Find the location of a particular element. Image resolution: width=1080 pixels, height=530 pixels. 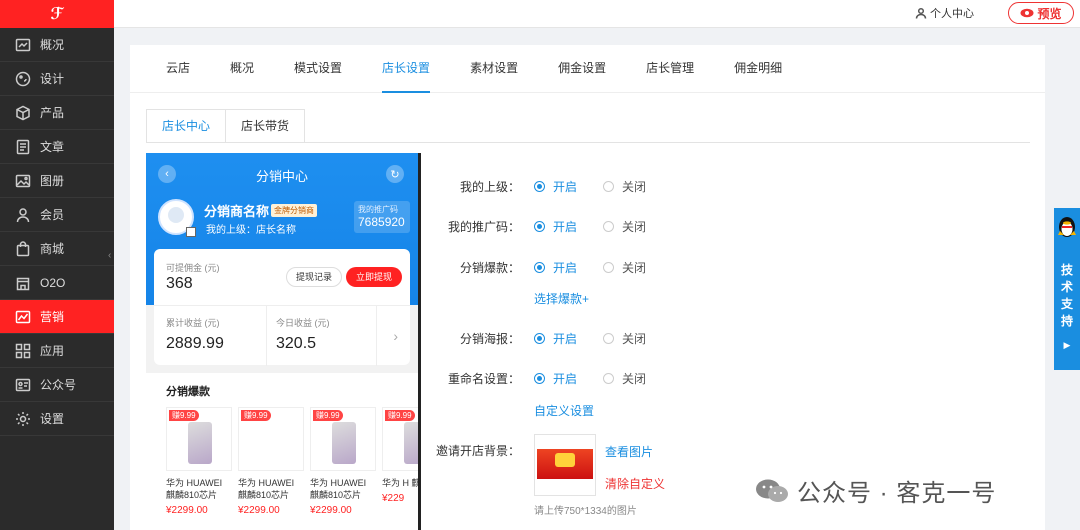

sidebar-item-label: 产品 is located at coordinates (52, 113).